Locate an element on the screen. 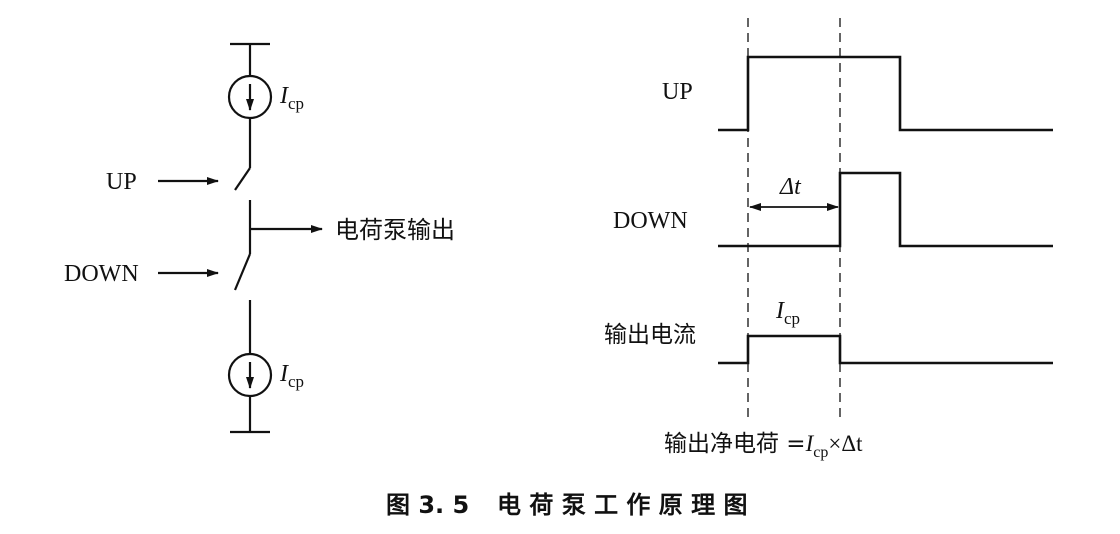 This screenshot has width=1120, height=534. delta-t-label: Δt is located at coordinates (790, 187).